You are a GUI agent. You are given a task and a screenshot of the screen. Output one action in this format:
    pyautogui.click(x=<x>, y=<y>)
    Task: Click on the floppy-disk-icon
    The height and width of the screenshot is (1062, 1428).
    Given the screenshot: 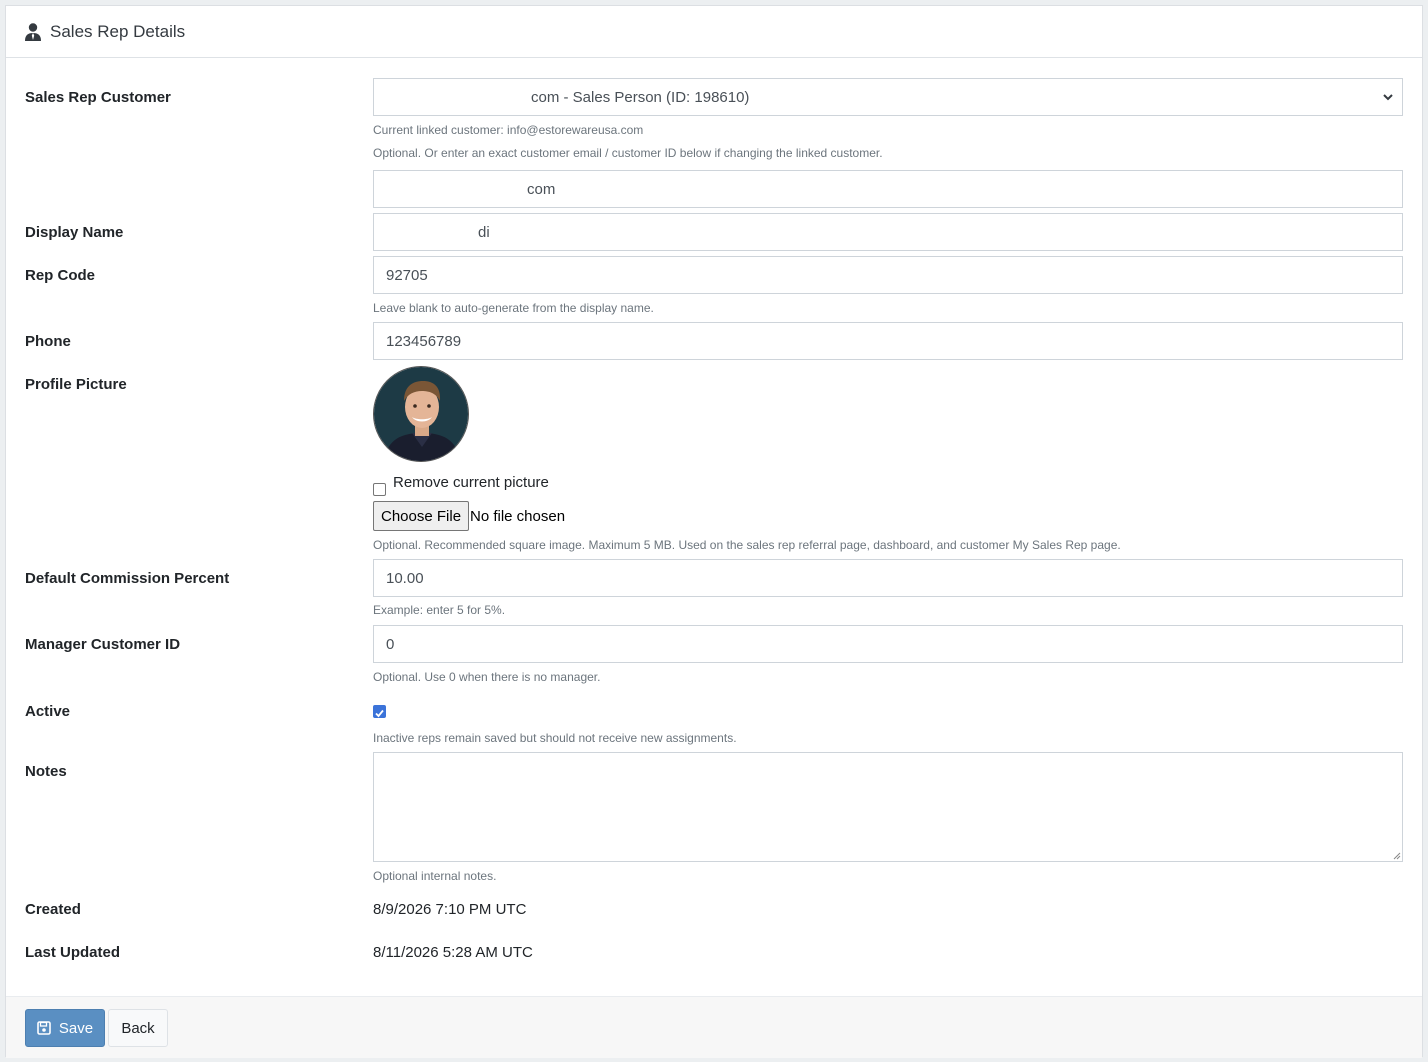 What is the action you would take?
    pyautogui.click(x=44, y=1028)
    